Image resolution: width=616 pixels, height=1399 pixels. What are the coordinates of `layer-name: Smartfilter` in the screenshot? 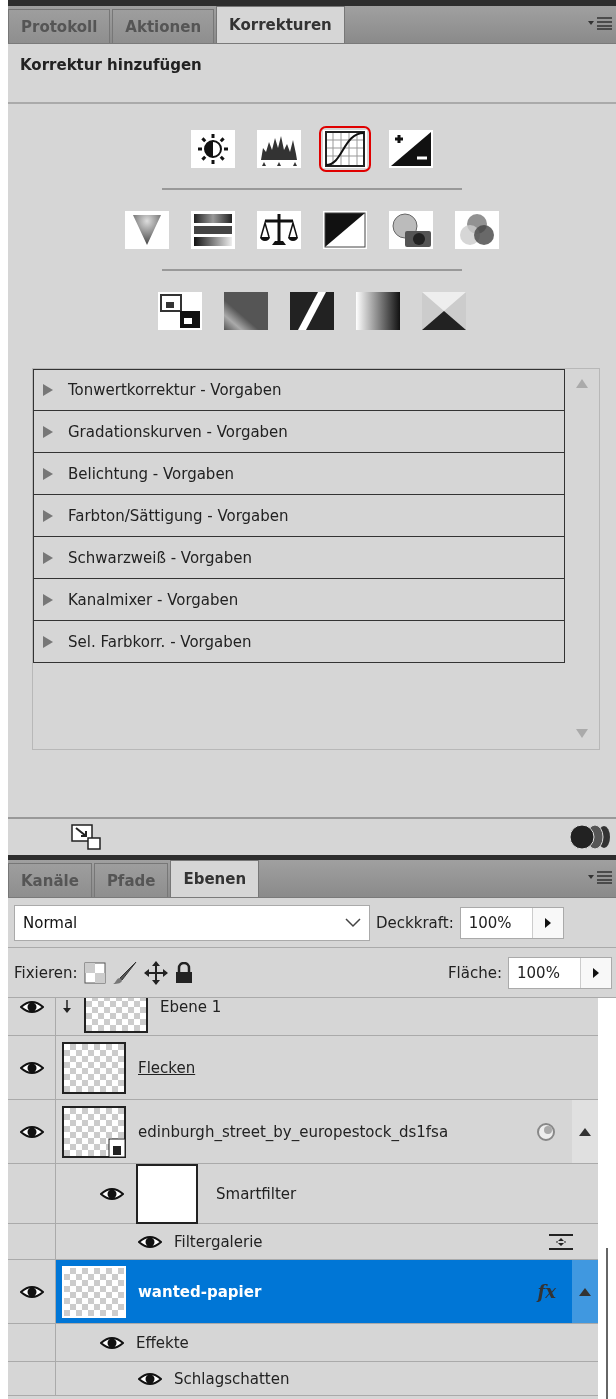 It's located at (256, 1193).